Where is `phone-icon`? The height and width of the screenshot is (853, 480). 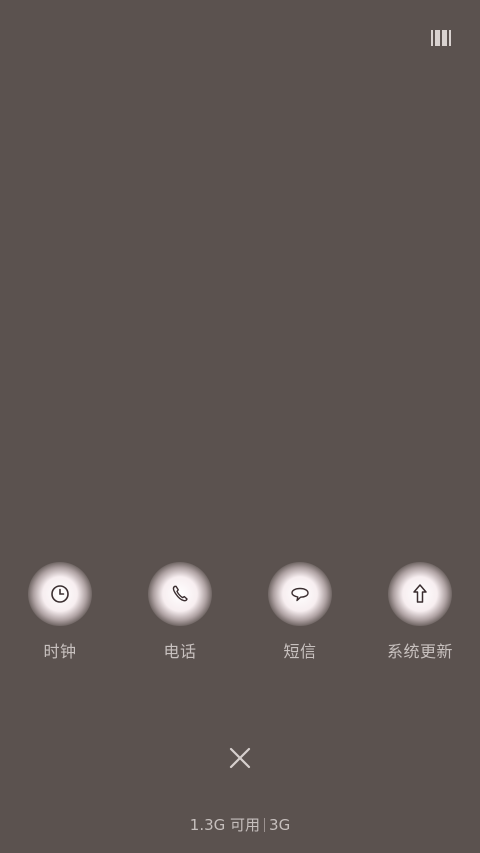
phone-icon is located at coordinates (180, 593).